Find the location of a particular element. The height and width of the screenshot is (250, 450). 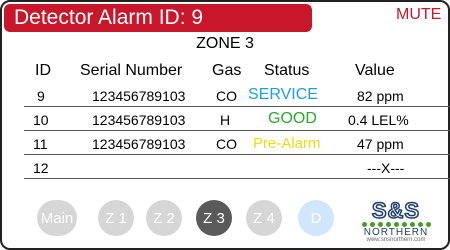

row-value: ---X--- is located at coordinates (386, 168).